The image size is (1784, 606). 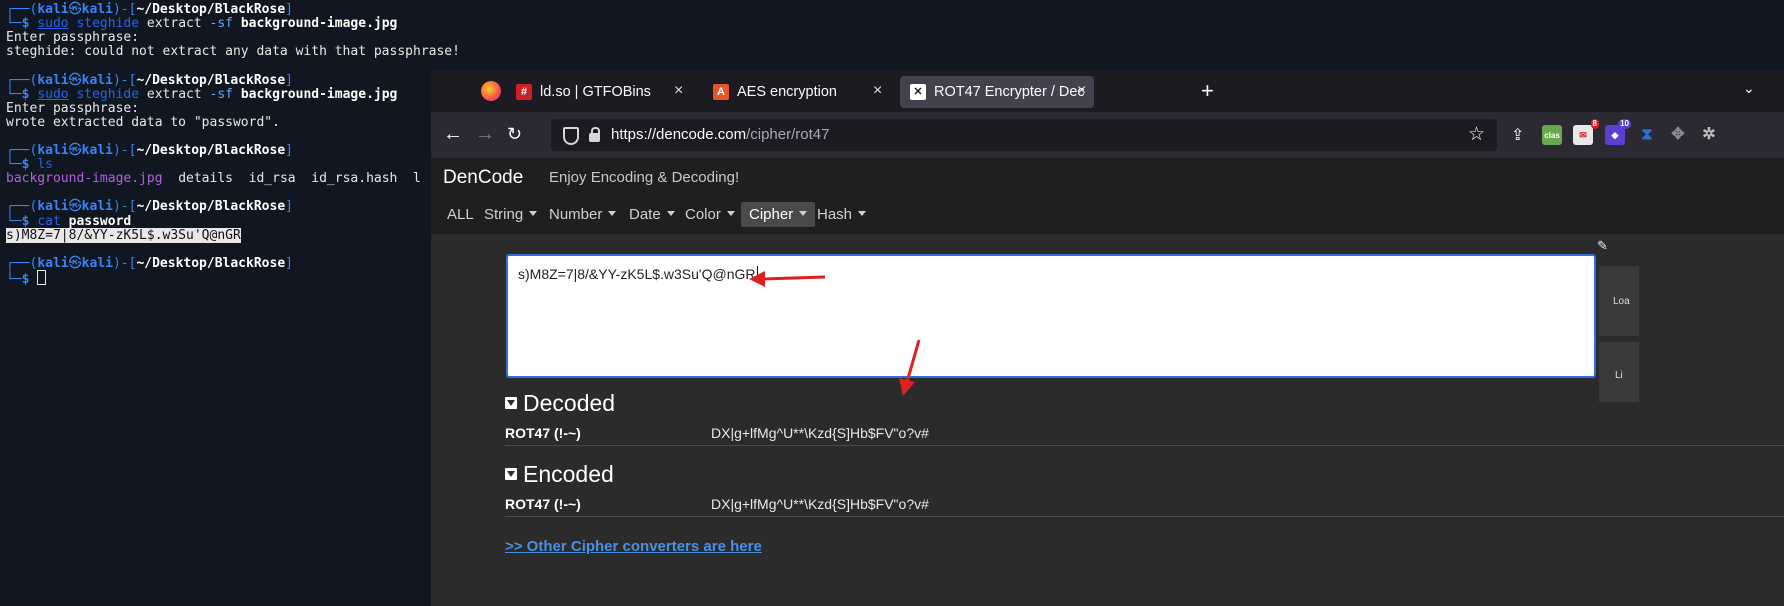 I want to click on clas-extension-icon: clas, so click(x=1552, y=135).